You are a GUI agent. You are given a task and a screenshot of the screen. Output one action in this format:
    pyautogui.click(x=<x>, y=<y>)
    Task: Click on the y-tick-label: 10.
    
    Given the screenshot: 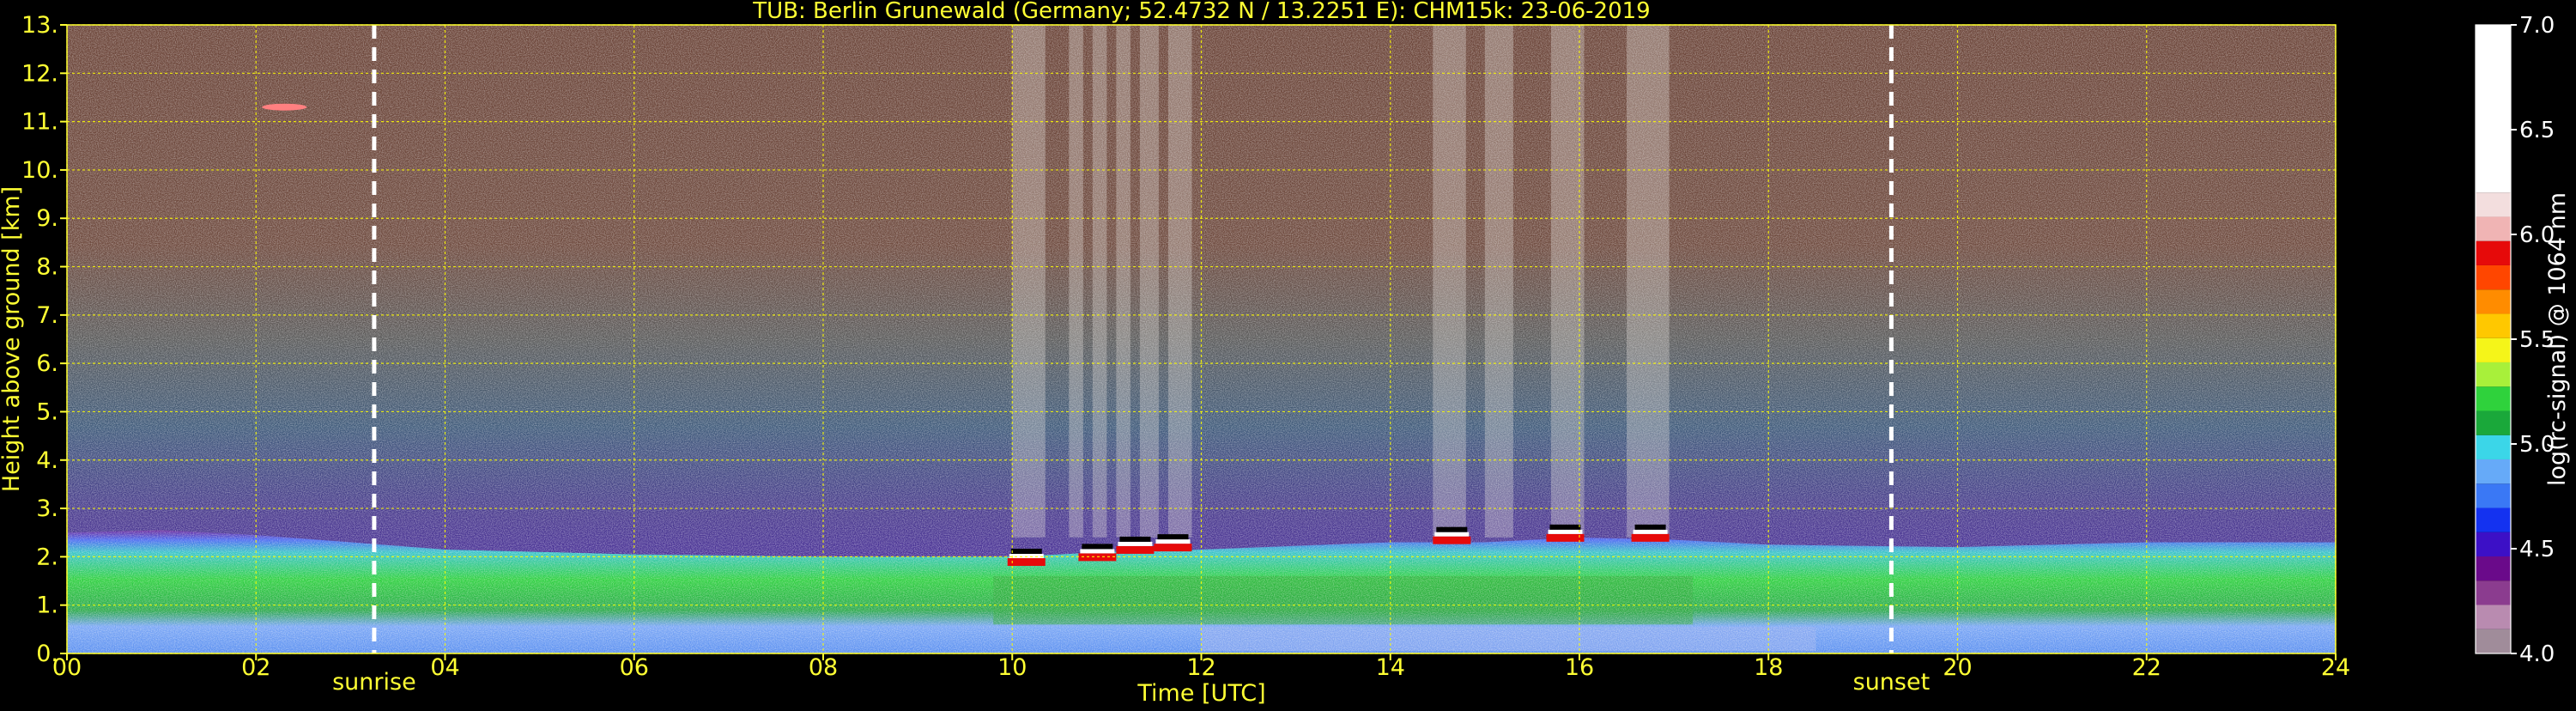 What is the action you would take?
    pyautogui.click(x=39, y=171)
    